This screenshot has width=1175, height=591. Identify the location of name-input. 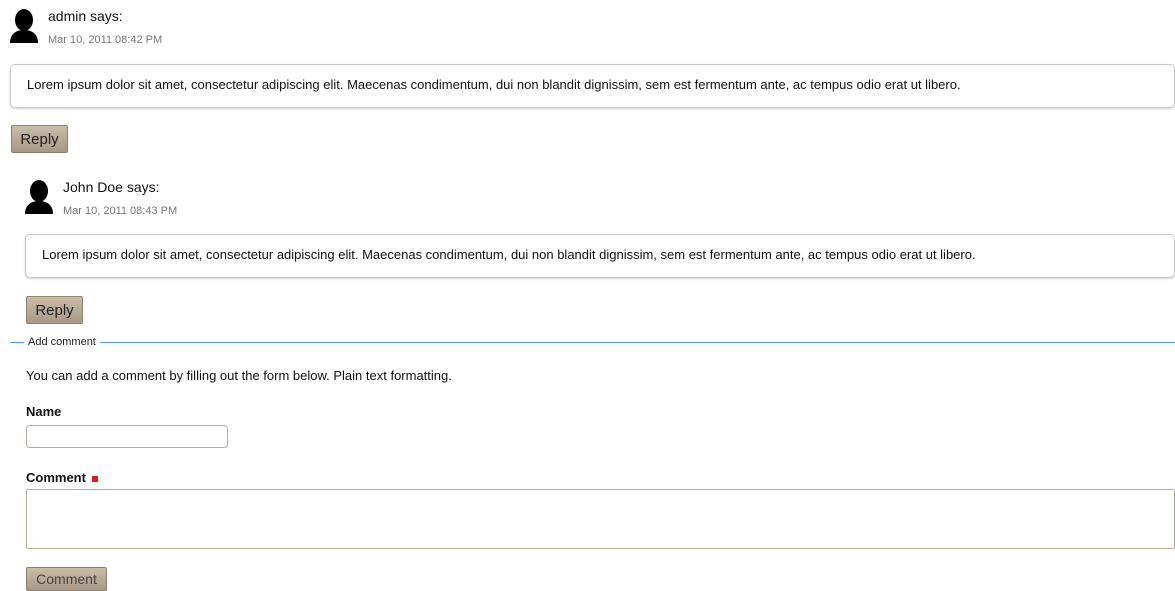
(127, 436).